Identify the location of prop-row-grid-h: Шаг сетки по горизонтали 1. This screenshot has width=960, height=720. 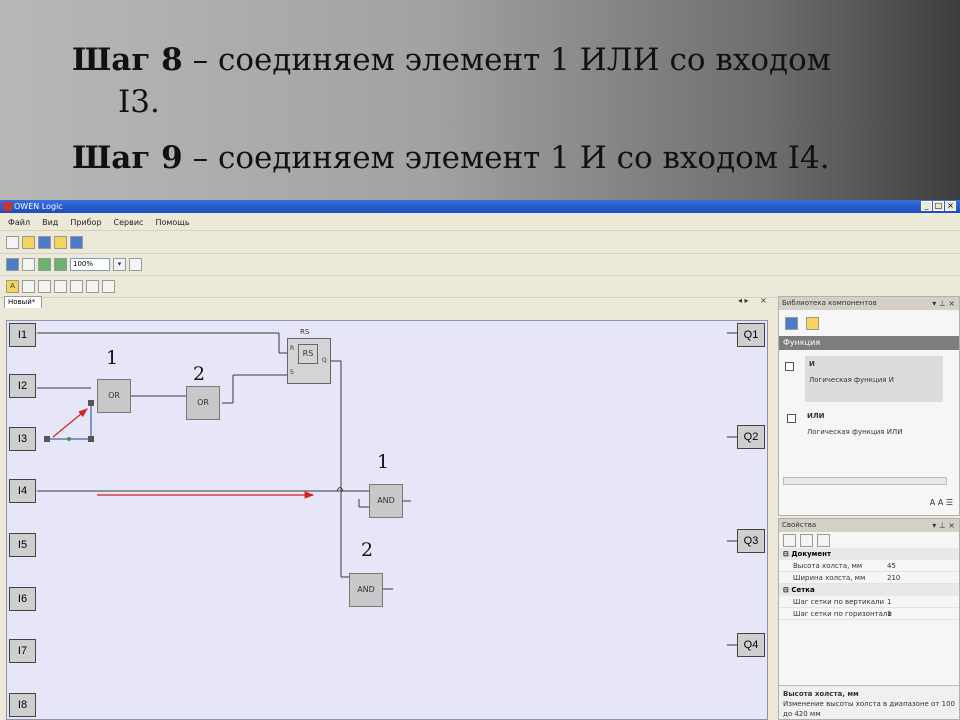
(869, 614).